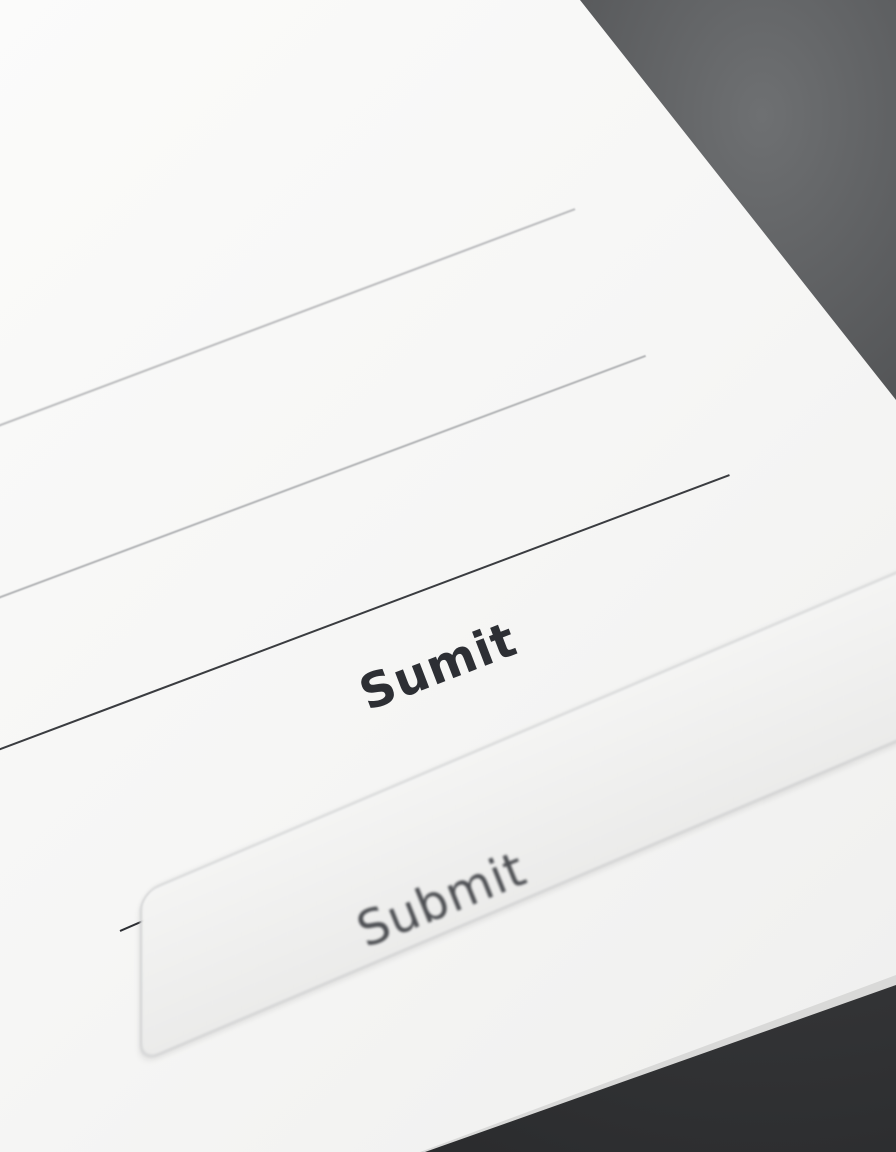 The height and width of the screenshot is (1152, 896). I want to click on sumit-button: Sumit, so click(438, 666).